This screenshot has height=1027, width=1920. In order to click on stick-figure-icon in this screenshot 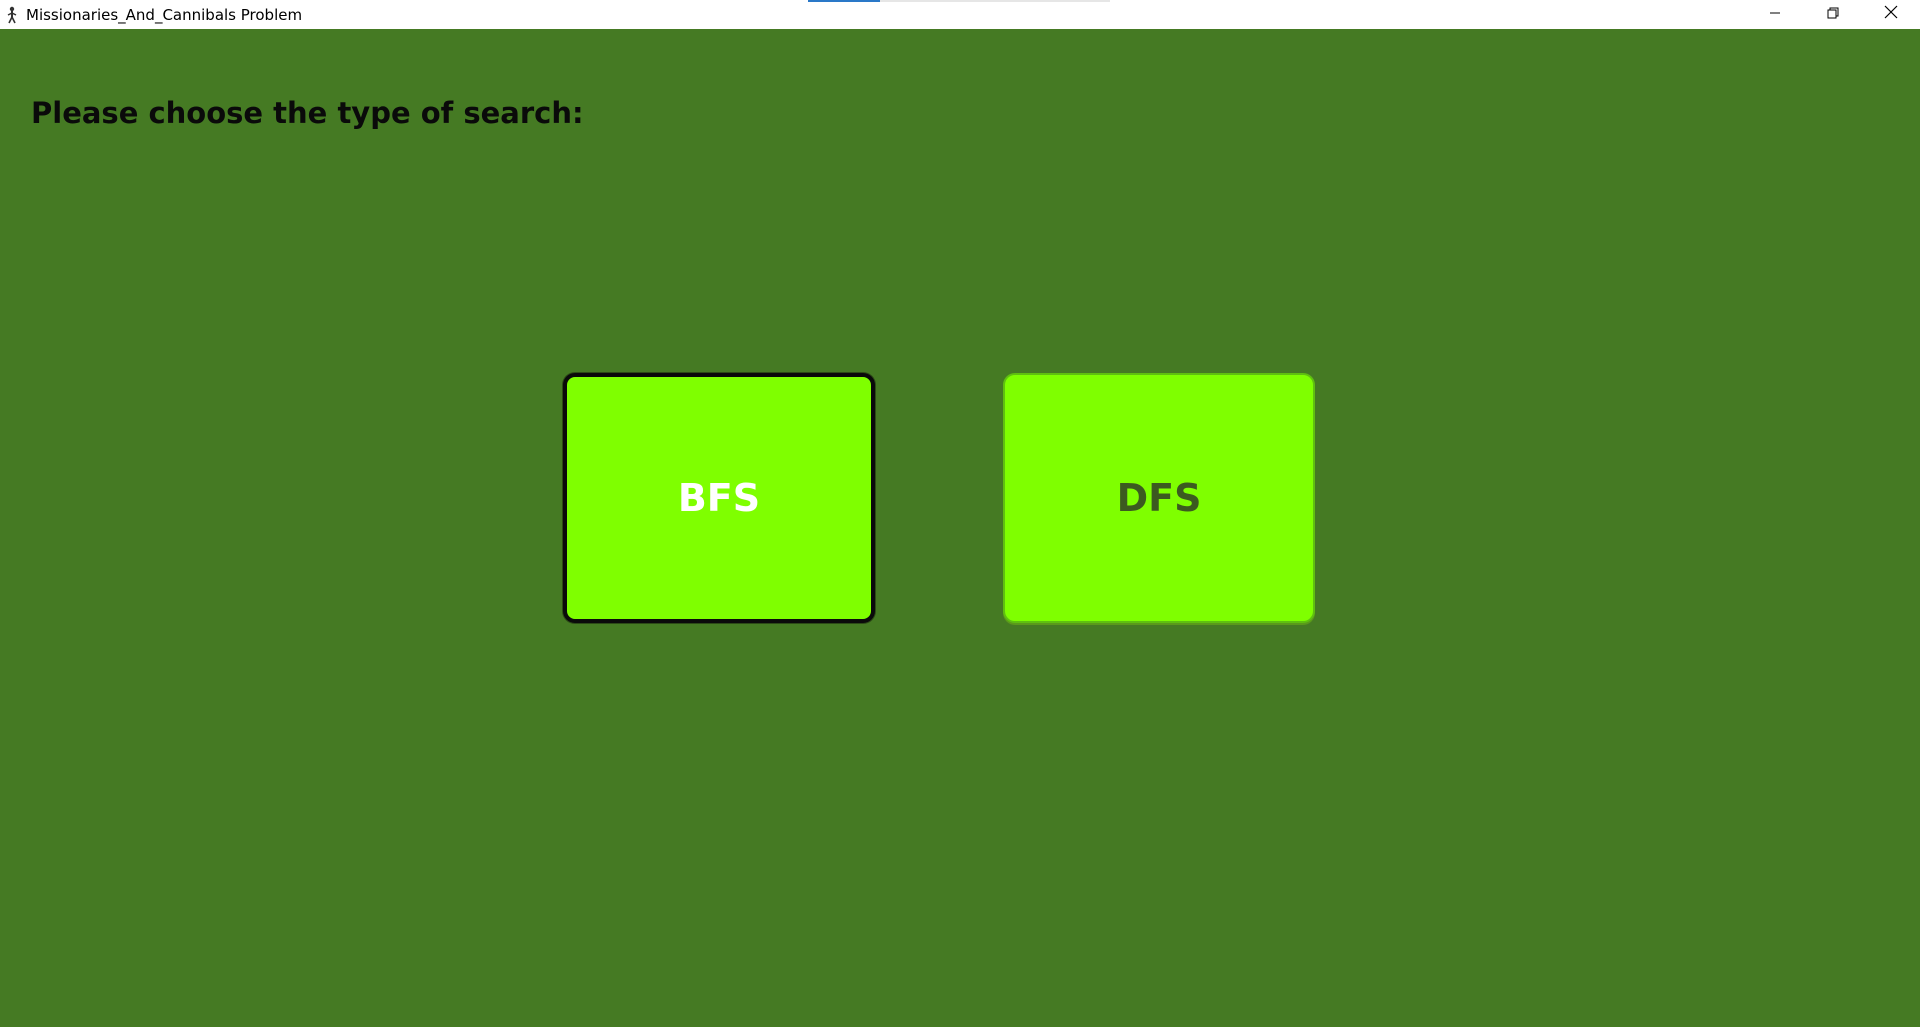, I will do `click(12, 15)`.